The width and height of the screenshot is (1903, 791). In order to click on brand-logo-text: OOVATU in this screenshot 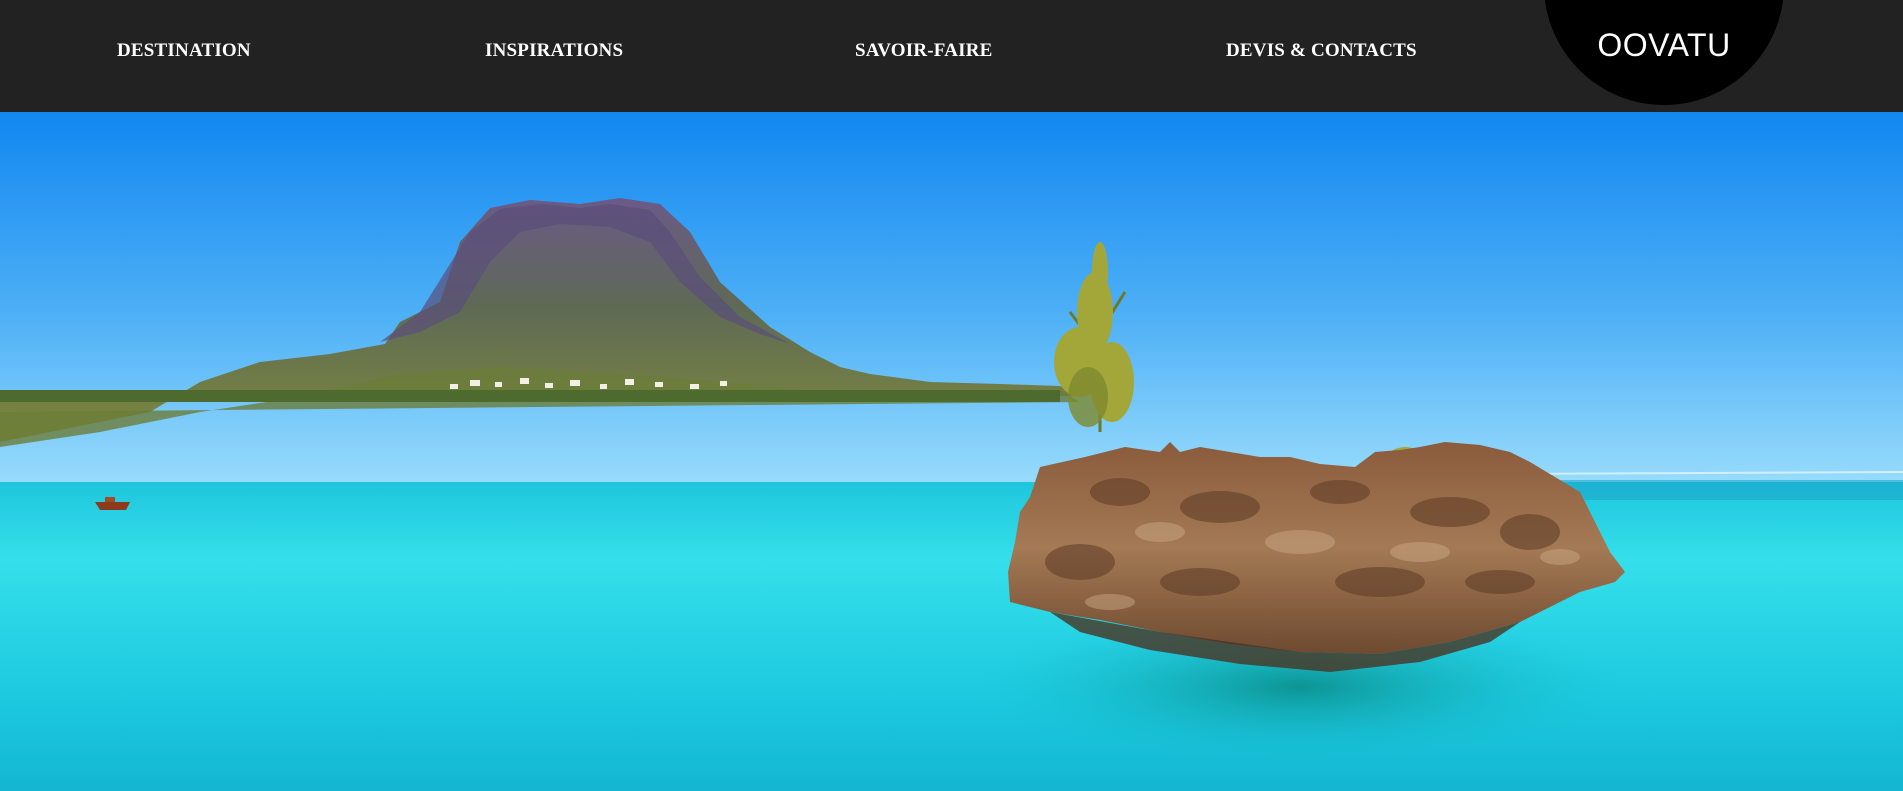, I will do `click(1664, 45)`.